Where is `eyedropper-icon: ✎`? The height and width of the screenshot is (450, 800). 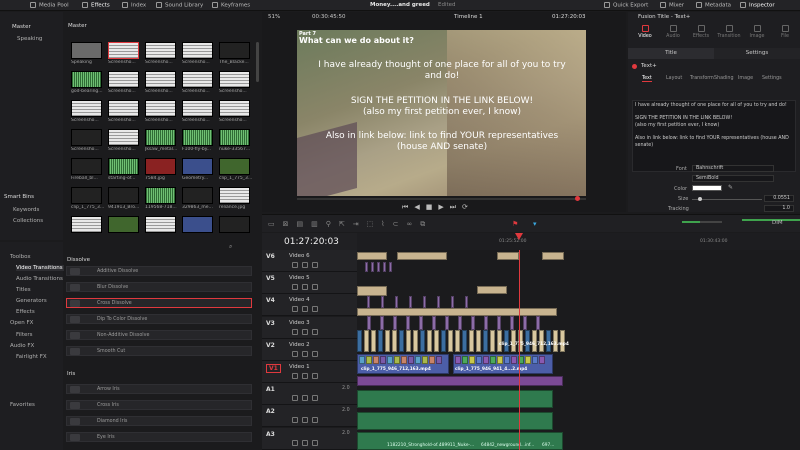 eyedropper-icon: ✎ is located at coordinates (730, 187).